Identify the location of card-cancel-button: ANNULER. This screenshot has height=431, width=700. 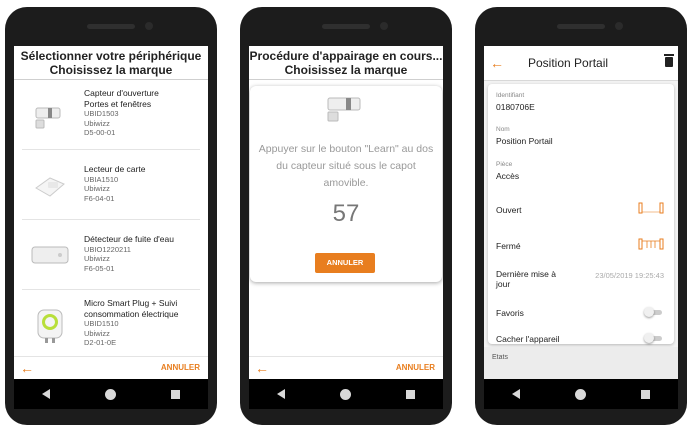
(345, 263).